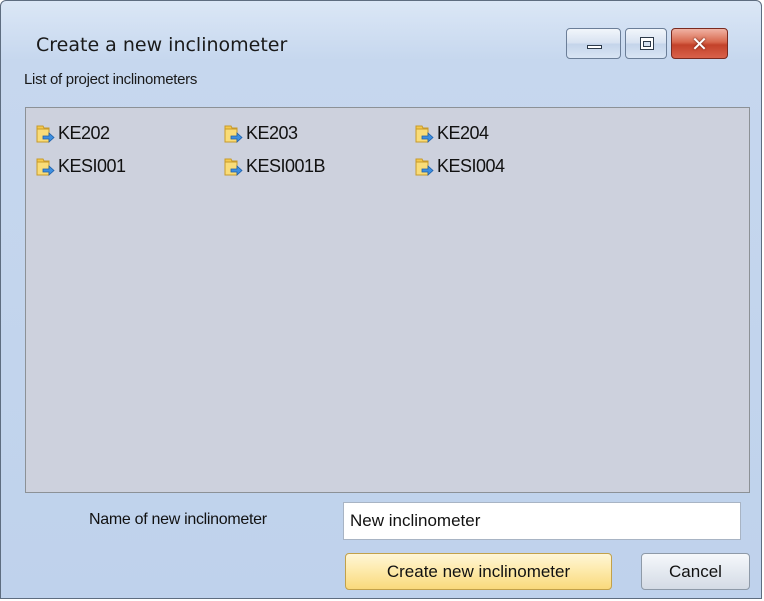 This screenshot has width=764, height=601. I want to click on name-field-label: Name of new inclinometer, so click(178, 519).